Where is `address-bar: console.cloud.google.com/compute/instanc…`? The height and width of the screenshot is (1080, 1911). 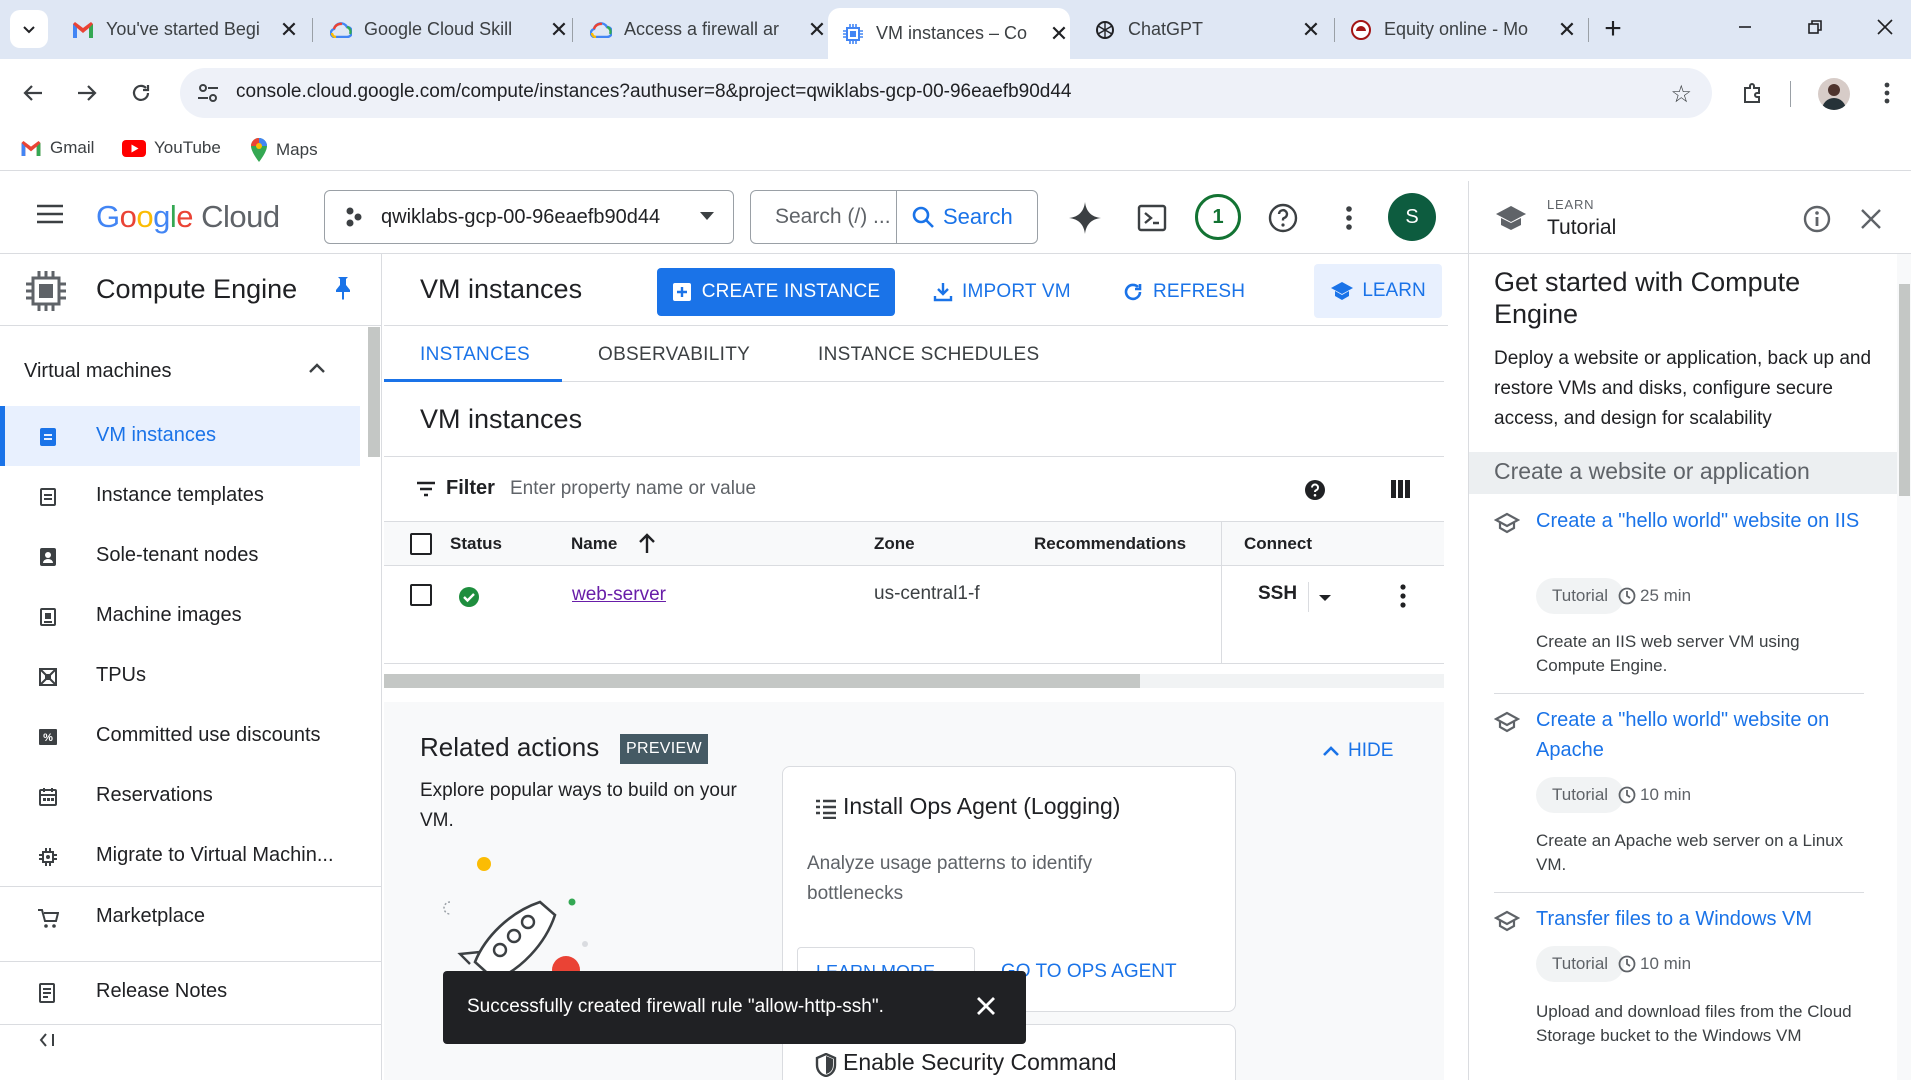
address-bar: console.cloud.google.com/compute/instanc… is located at coordinates (946, 93).